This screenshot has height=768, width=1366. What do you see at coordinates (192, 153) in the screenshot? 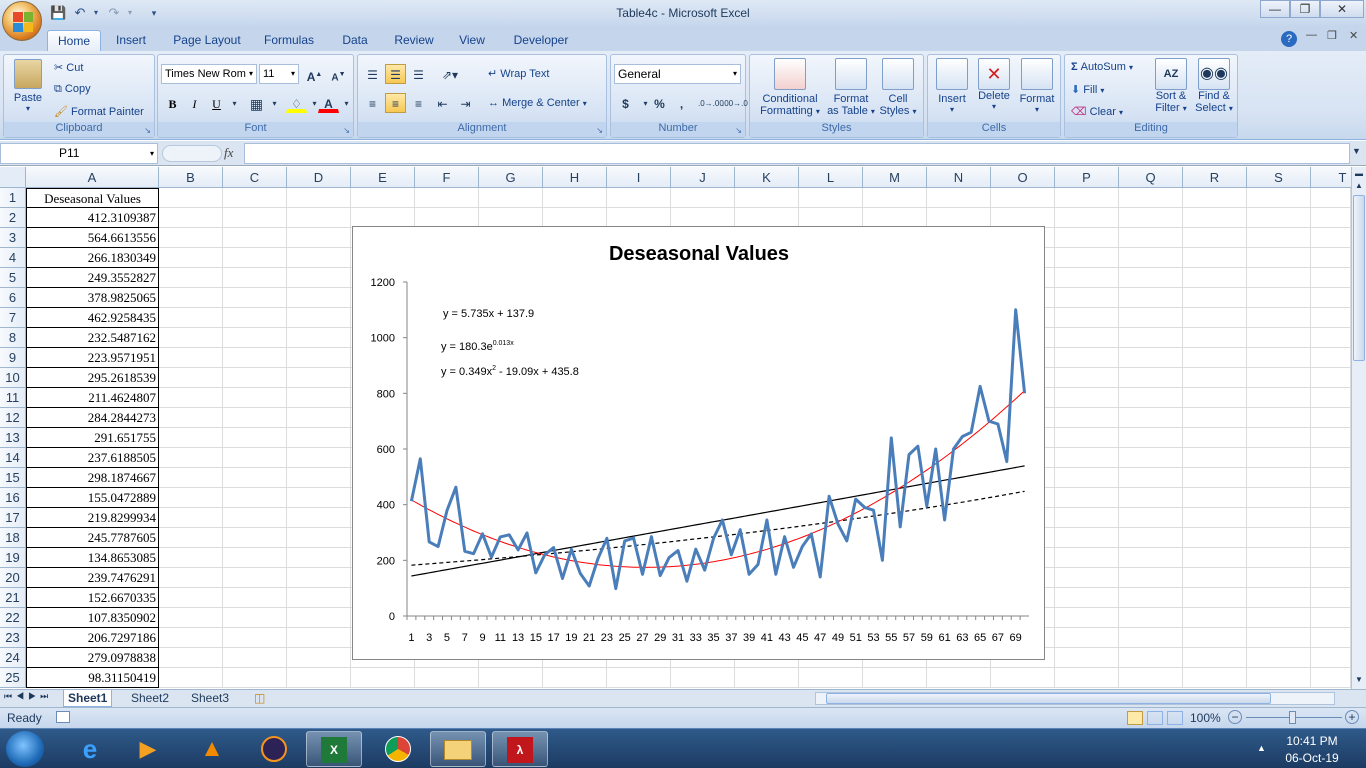
I see `formula-bar-expander` at bounding box center [192, 153].